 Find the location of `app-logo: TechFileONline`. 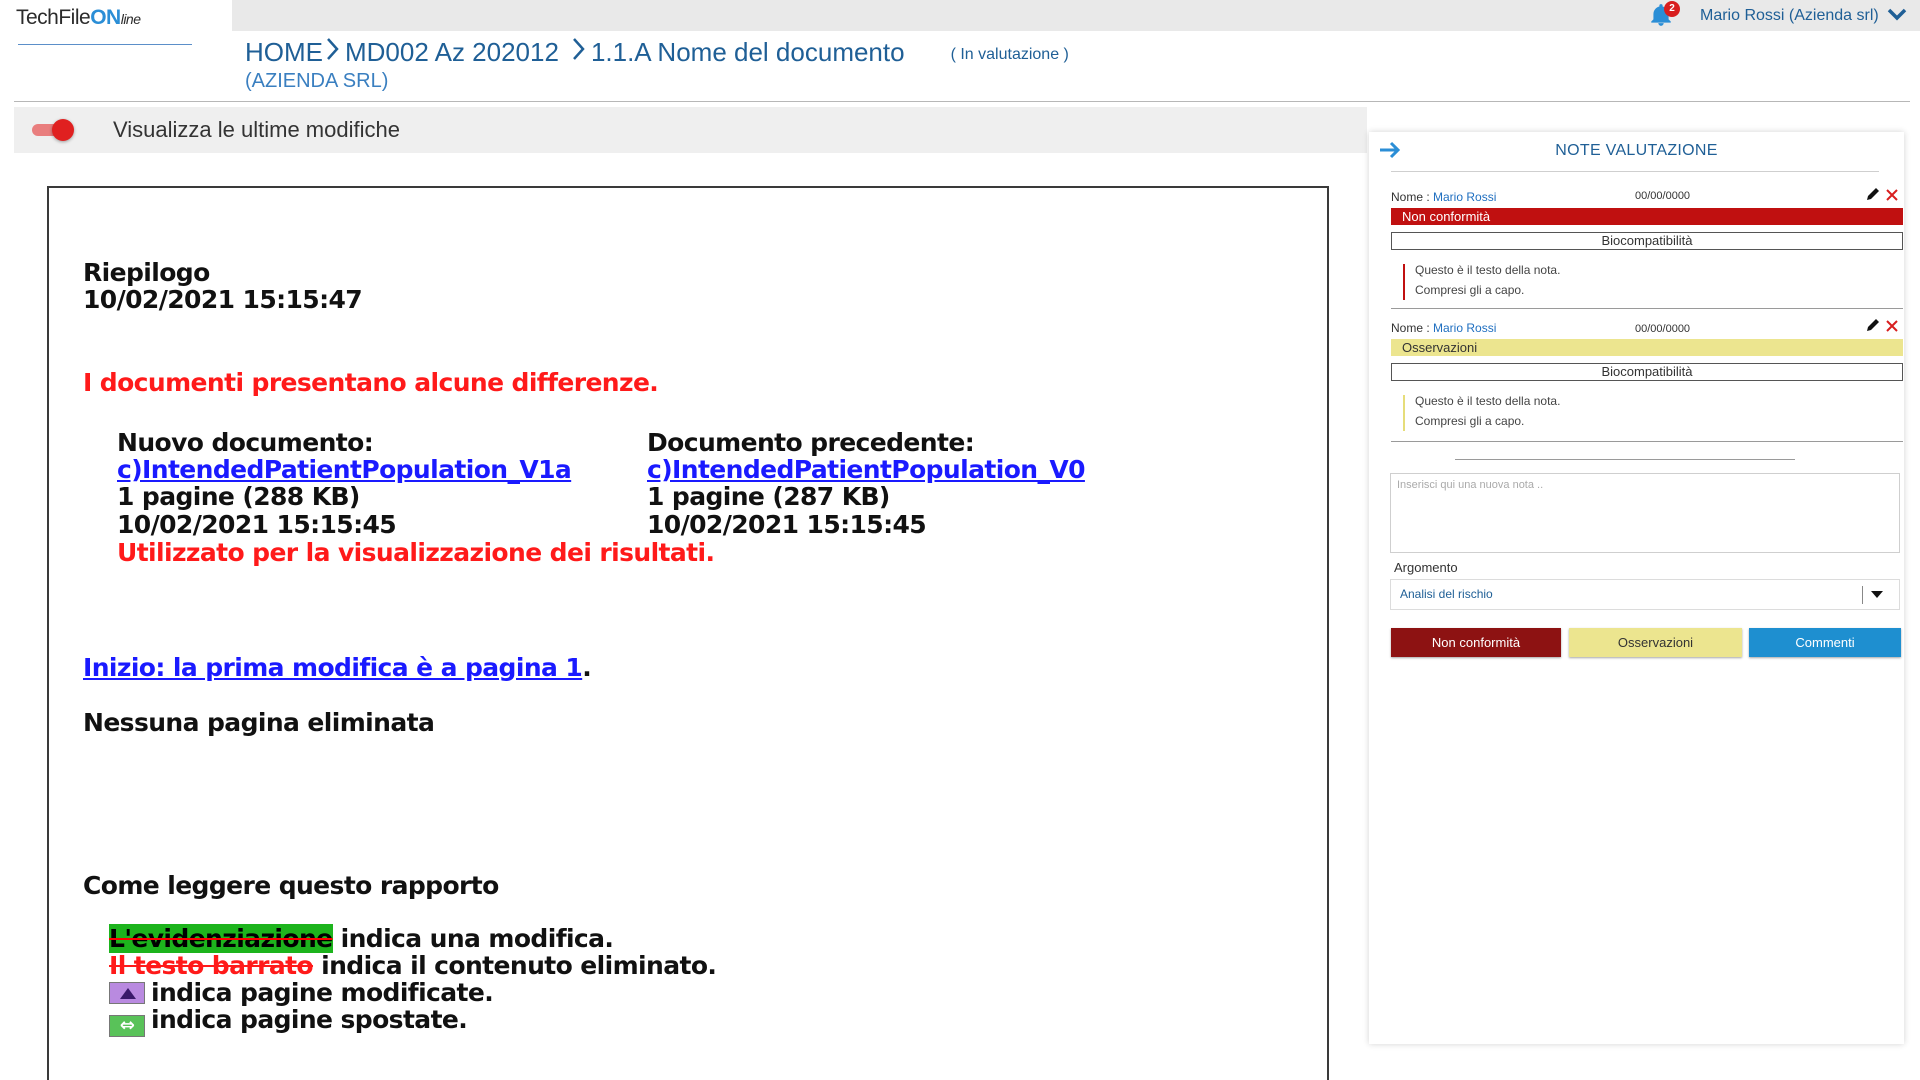

app-logo: TechFileONline is located at coordinates (78, 18).